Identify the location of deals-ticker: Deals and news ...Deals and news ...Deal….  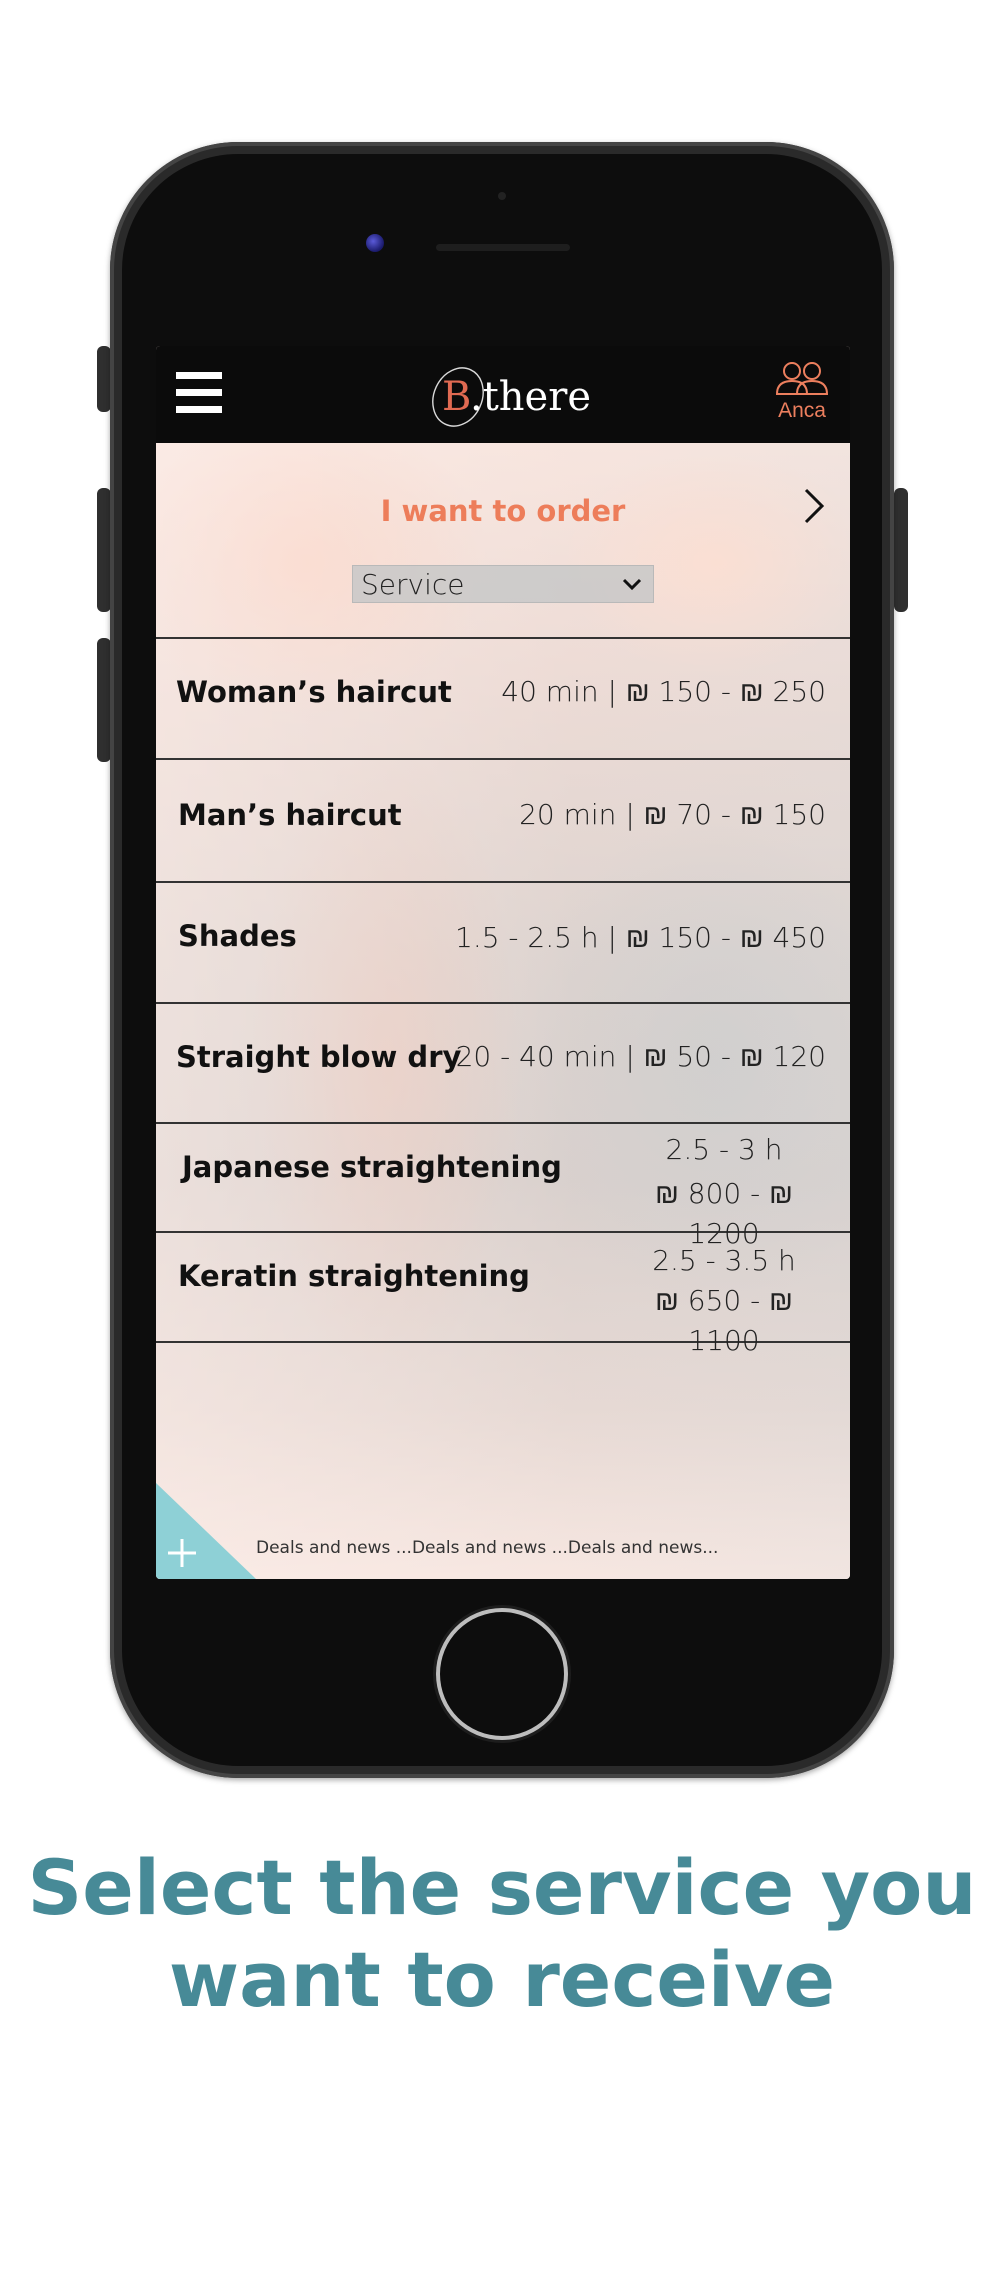
(487, 1548).